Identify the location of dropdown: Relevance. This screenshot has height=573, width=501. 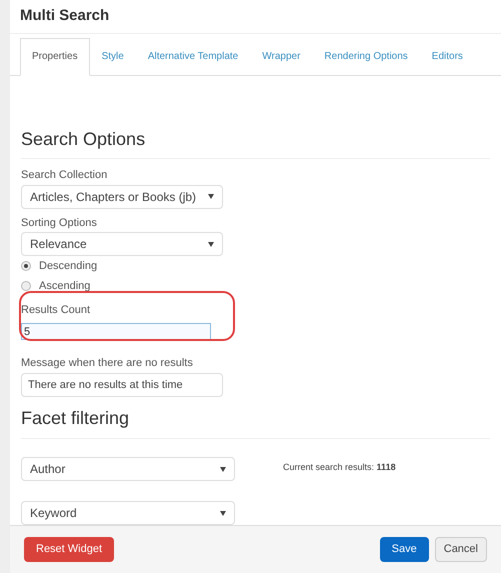
(122, 244).